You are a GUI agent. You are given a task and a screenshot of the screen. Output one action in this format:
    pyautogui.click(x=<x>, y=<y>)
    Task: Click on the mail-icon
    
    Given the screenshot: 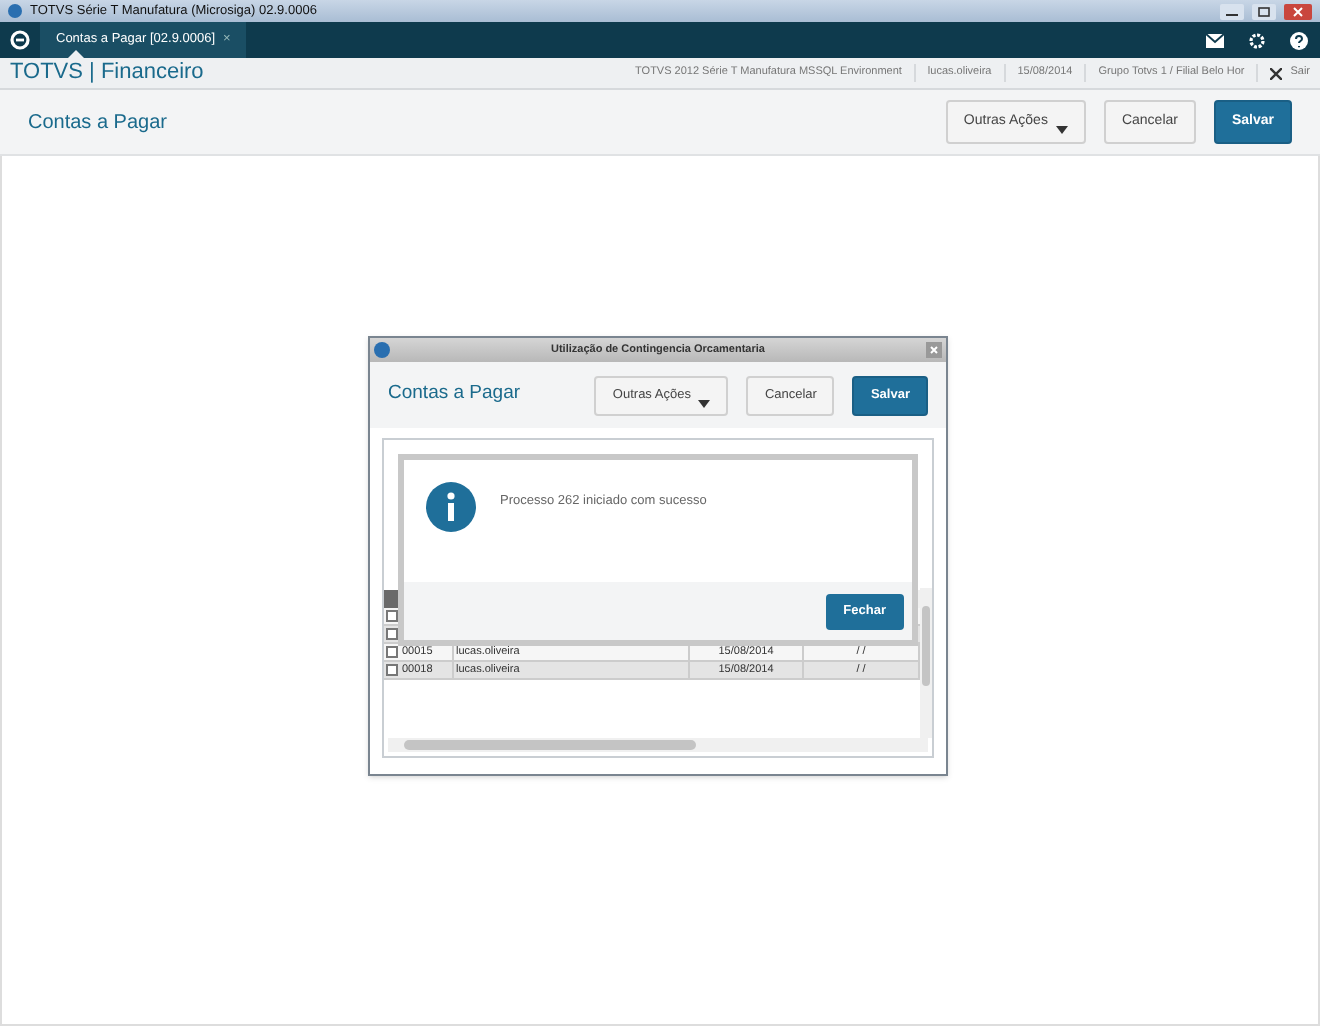 What is the action you would take?
    pyautogui.click(x=1215, y=40)
    